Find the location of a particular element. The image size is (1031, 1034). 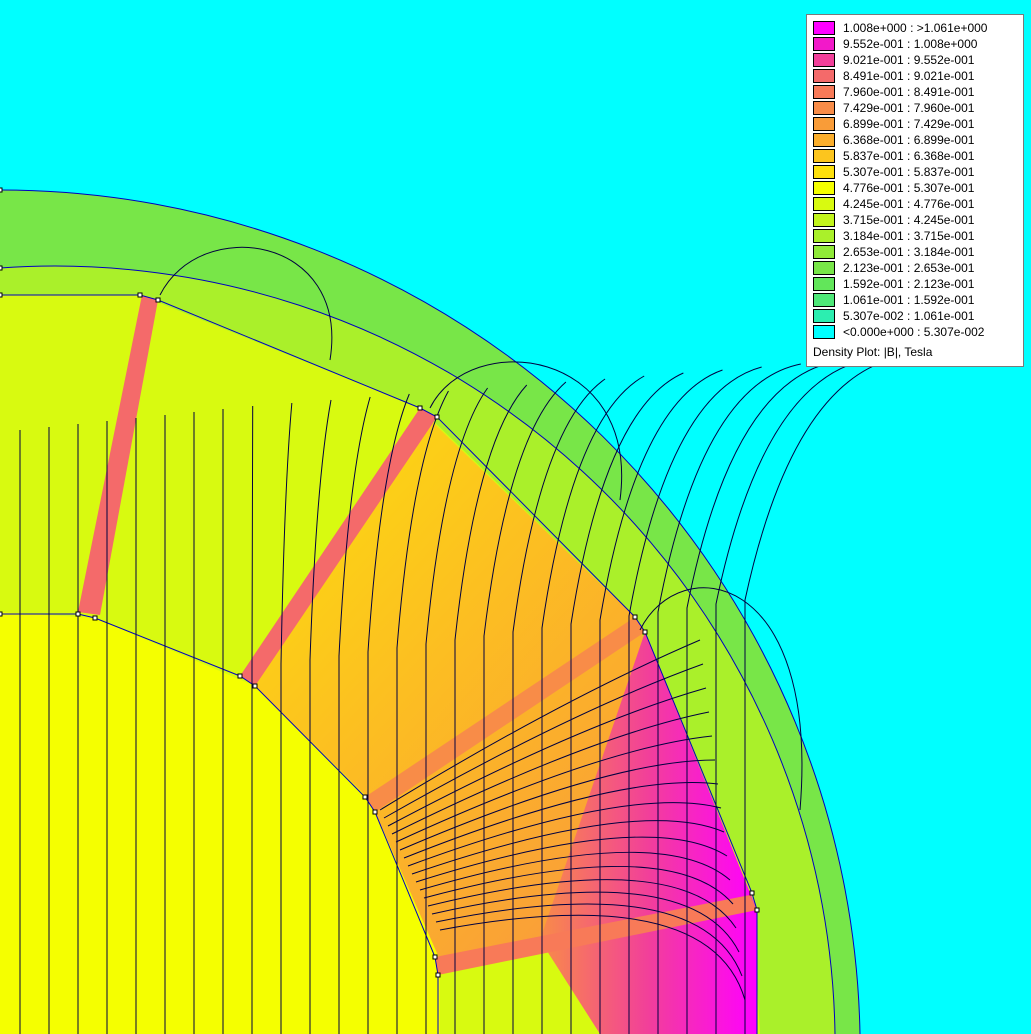

legend-label: <0.000e+000 : 5.307e-002 is located at coordinates (914, 332).